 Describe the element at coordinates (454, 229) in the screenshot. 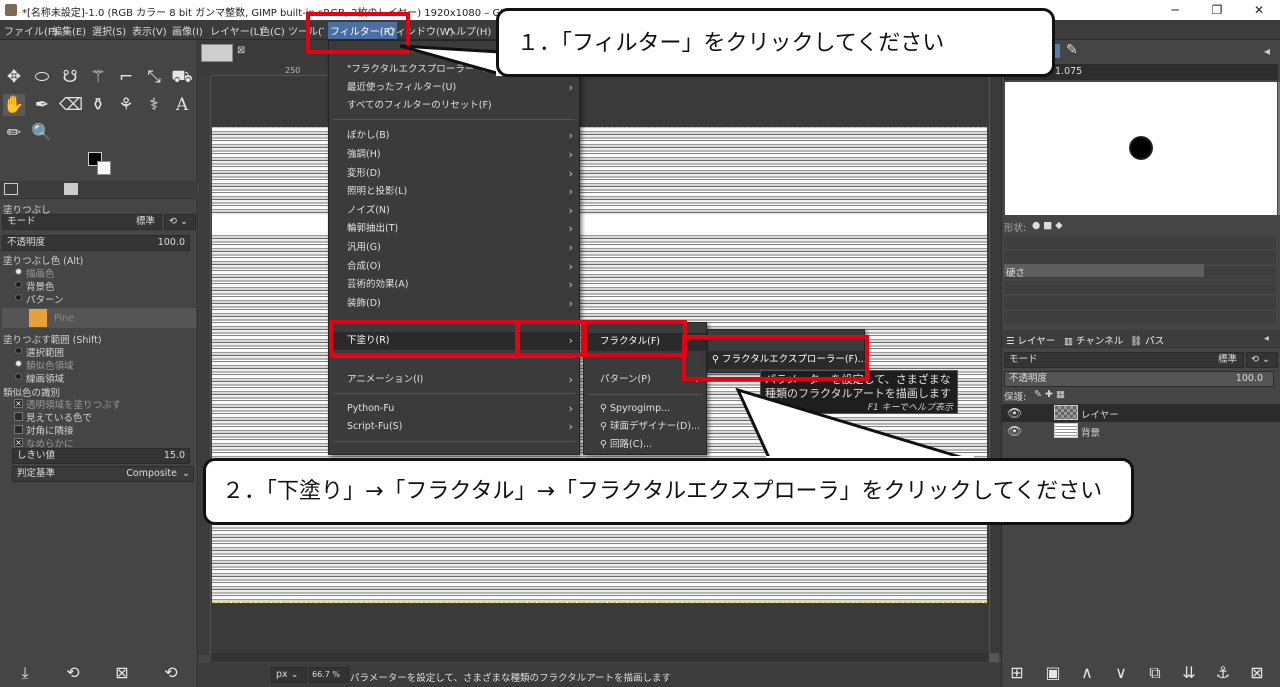

I see `filters-menu-item-edge-detect: 輪郭抽出(T) ›` at that location.